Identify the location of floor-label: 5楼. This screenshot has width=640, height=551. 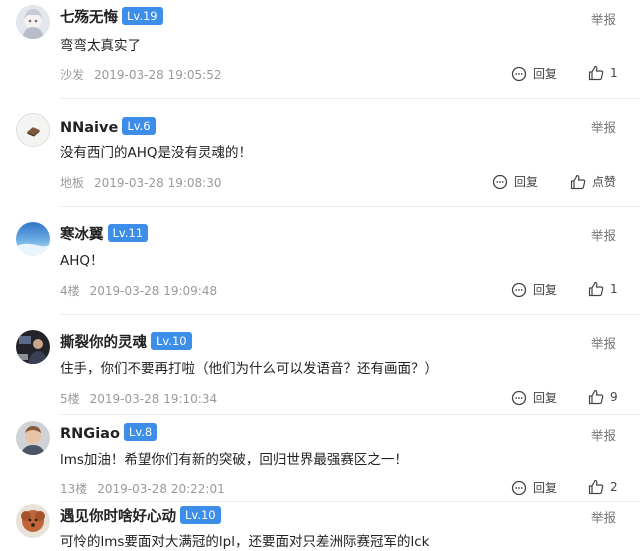
(70, 399).